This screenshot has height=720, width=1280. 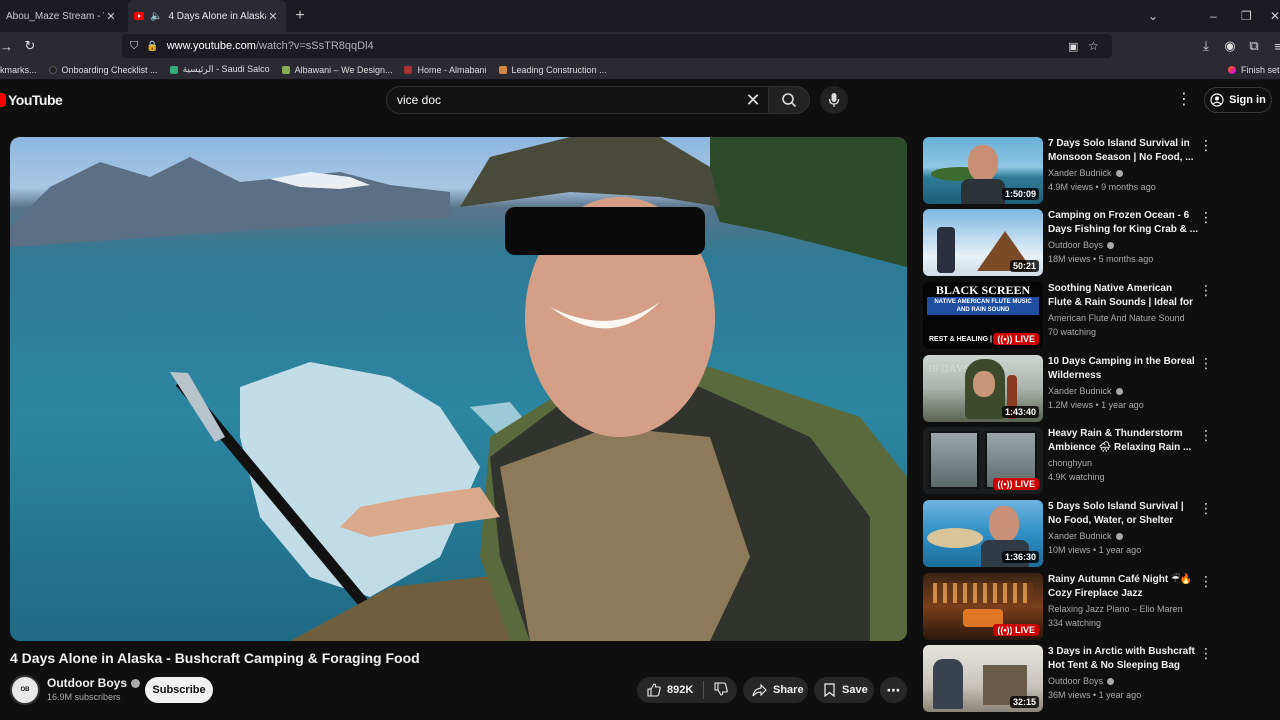 What do you see at coordinates (300, 16) in the screenshot?
I see `new-tab-plus-icon: +` at bounding box center [300, 16].